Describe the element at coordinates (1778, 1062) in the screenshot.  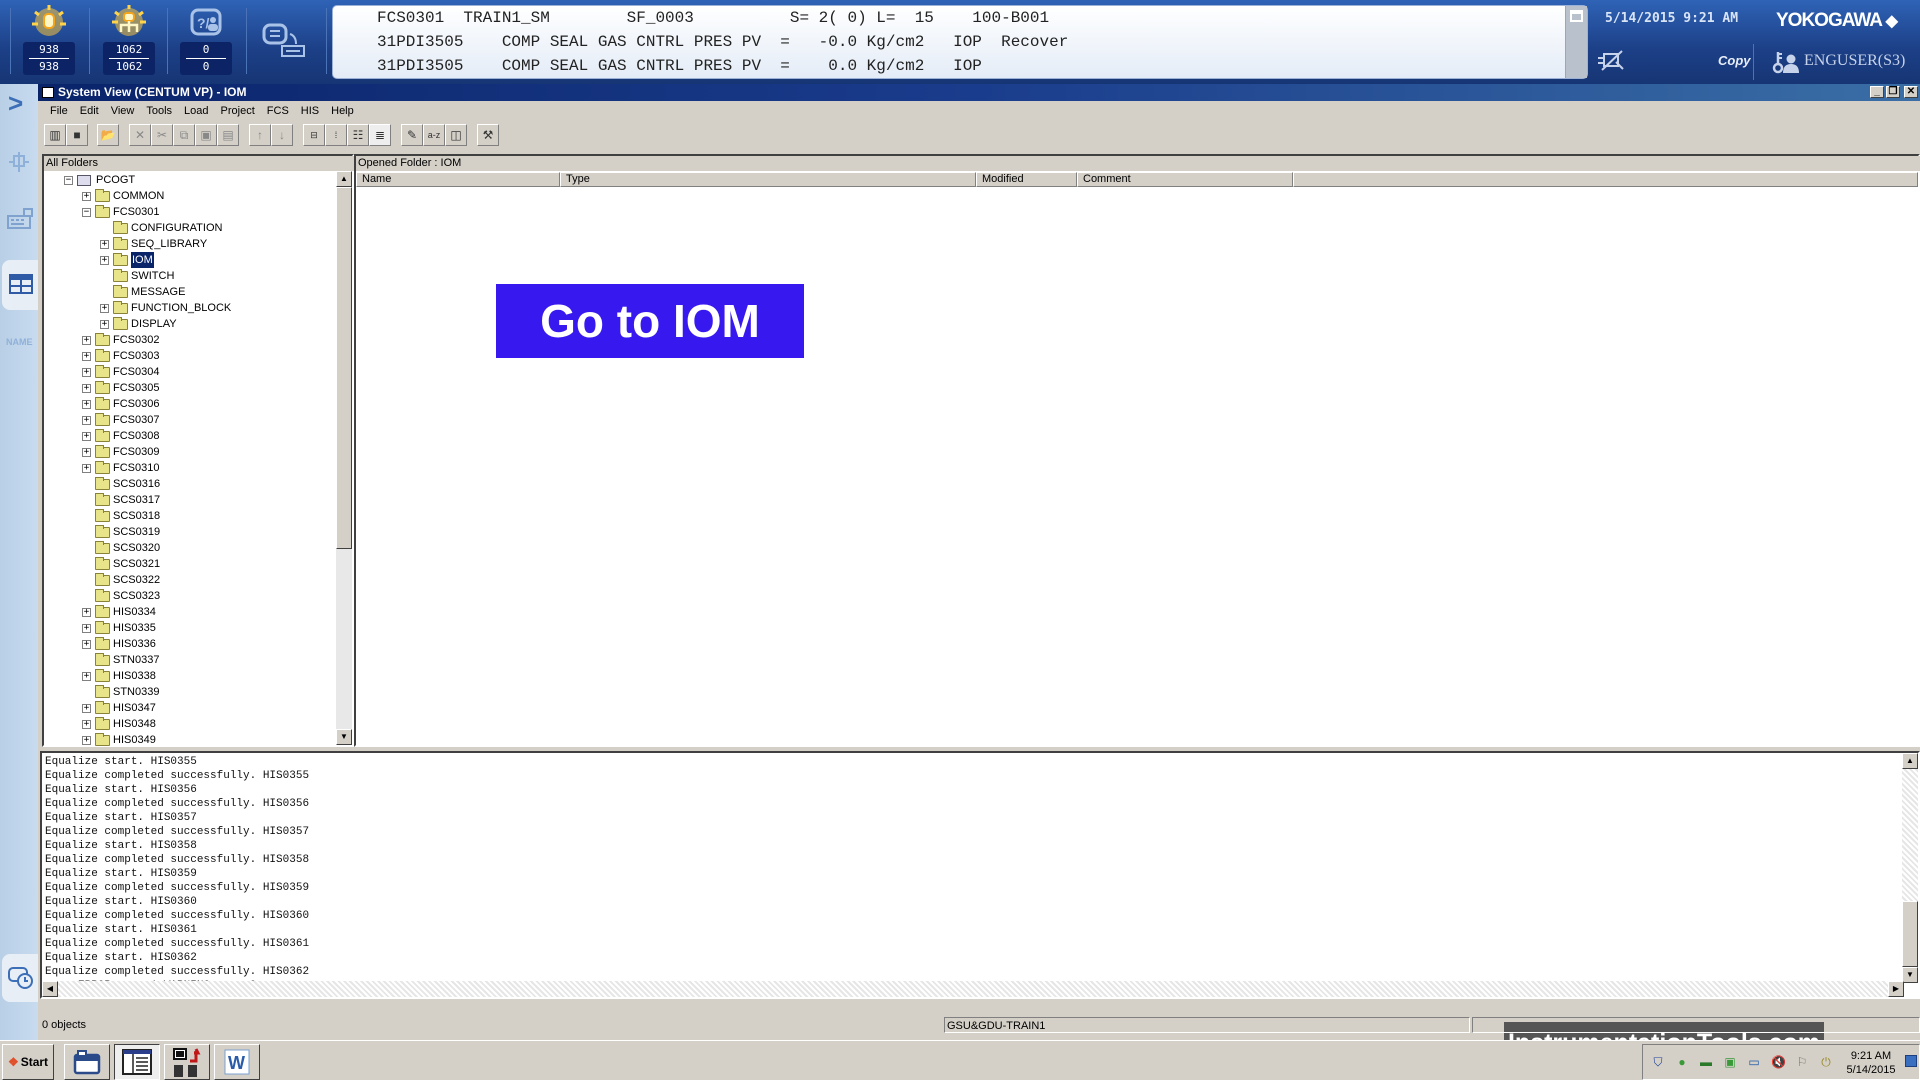
I see `mute-icon: 🔇` at that location.